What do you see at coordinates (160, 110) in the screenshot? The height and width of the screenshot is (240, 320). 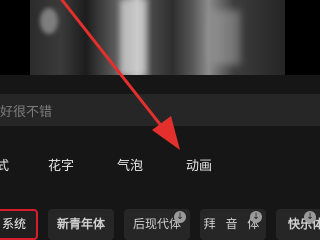 I see `text-input-field: 好很不错` at bounding box center [160, 110].